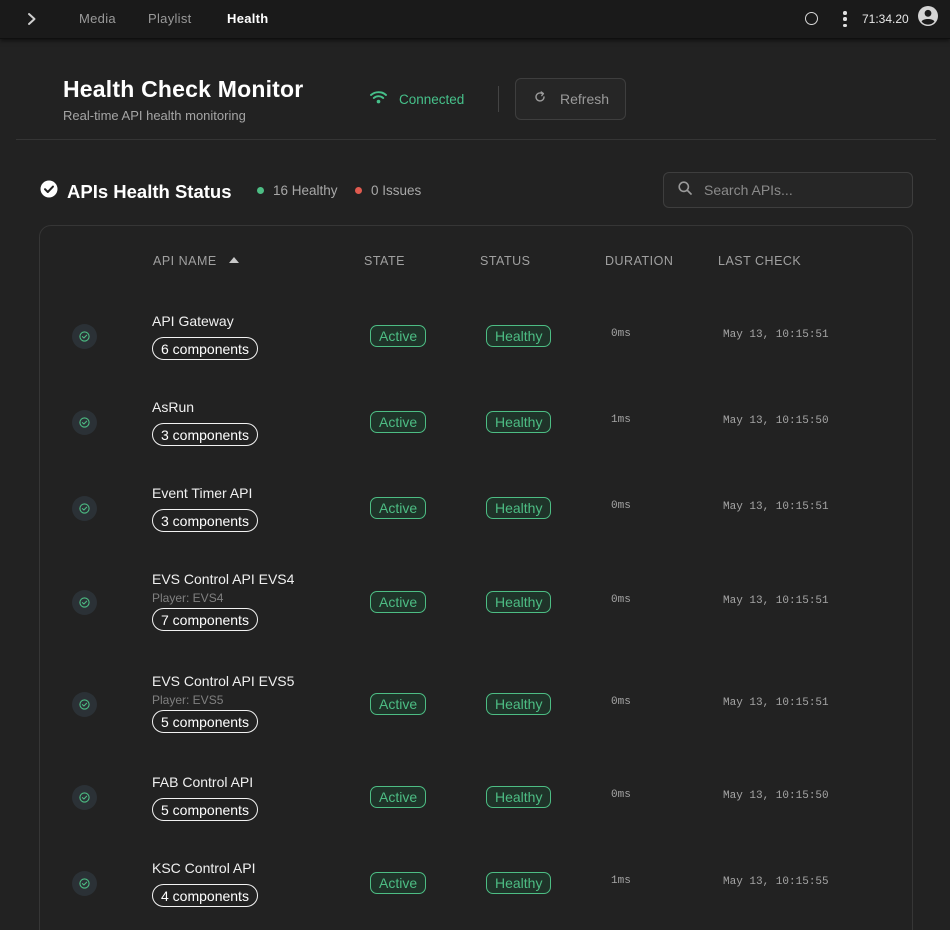  Describe the element at coordinates (248, 18) in the screenshot. I see `tab-health: Health` at that location.